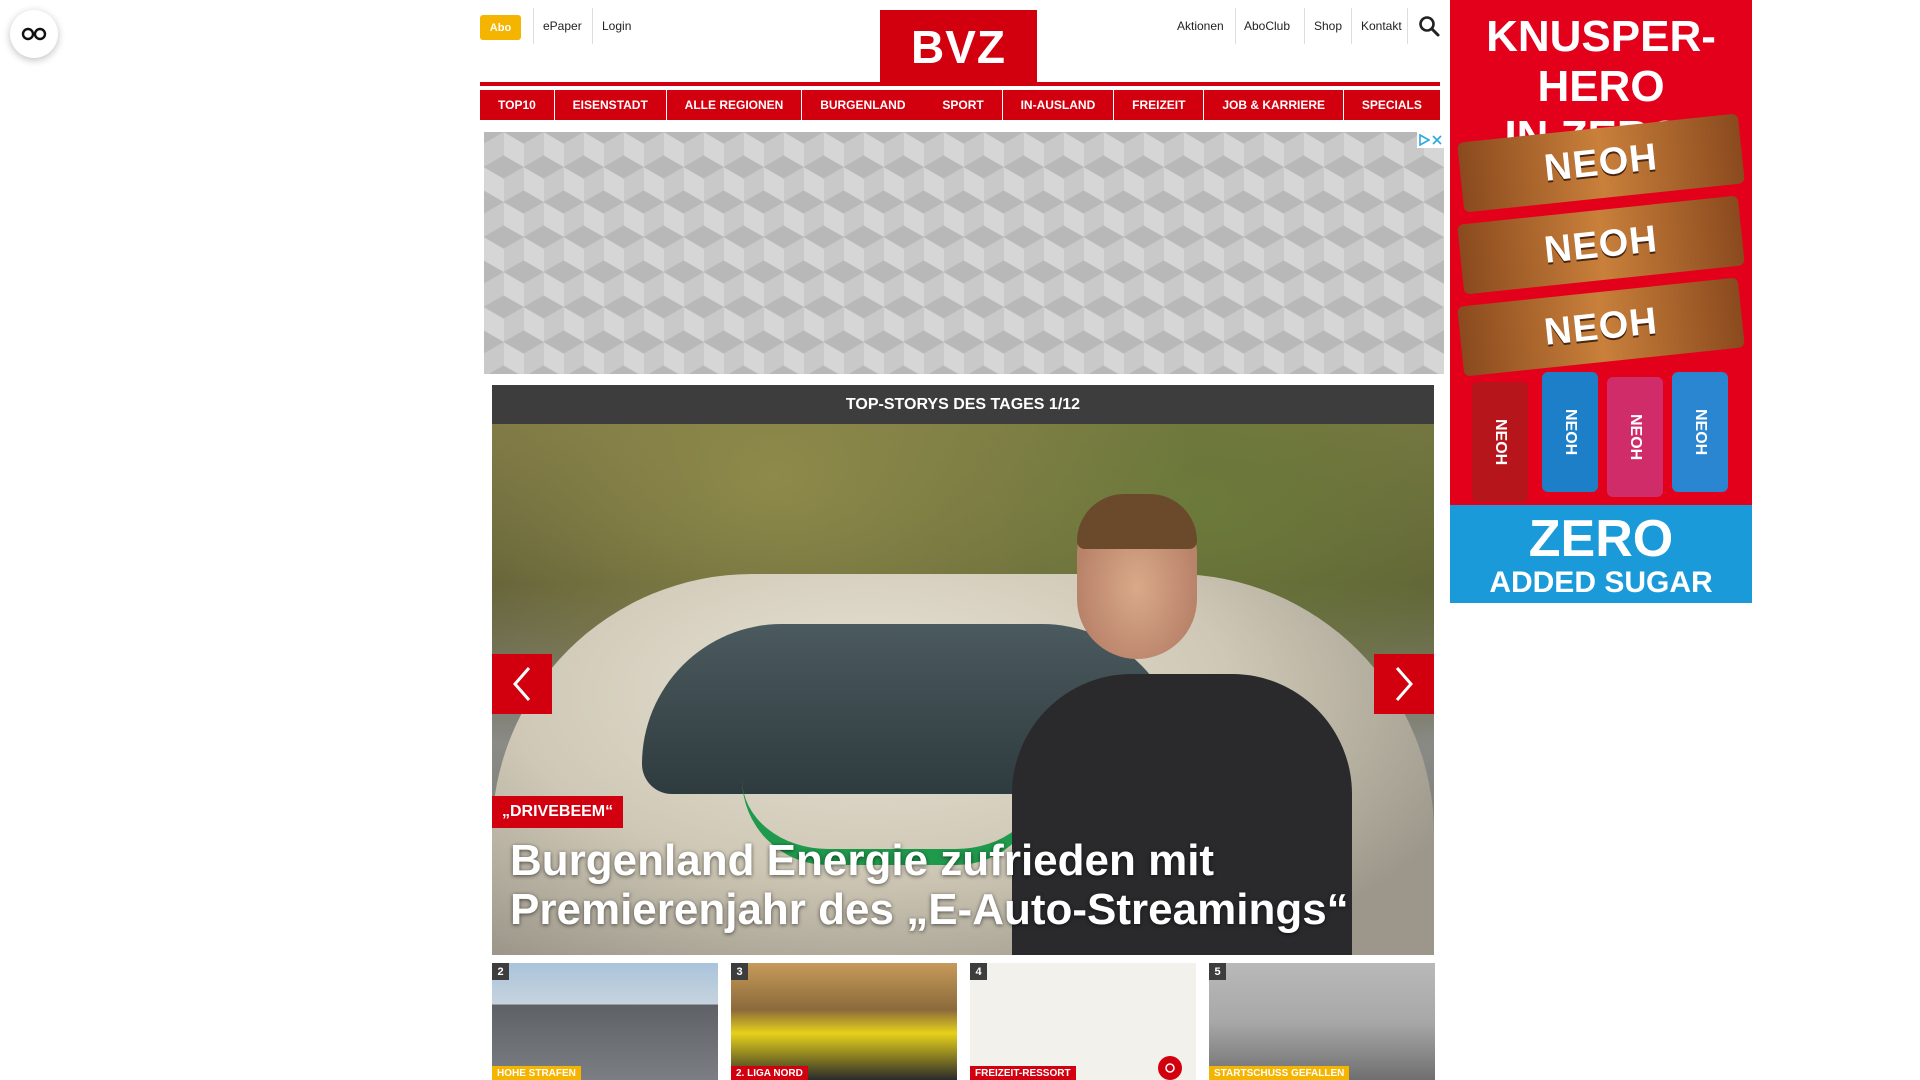  I want to click on advertisement-banner, so click(964, 253).